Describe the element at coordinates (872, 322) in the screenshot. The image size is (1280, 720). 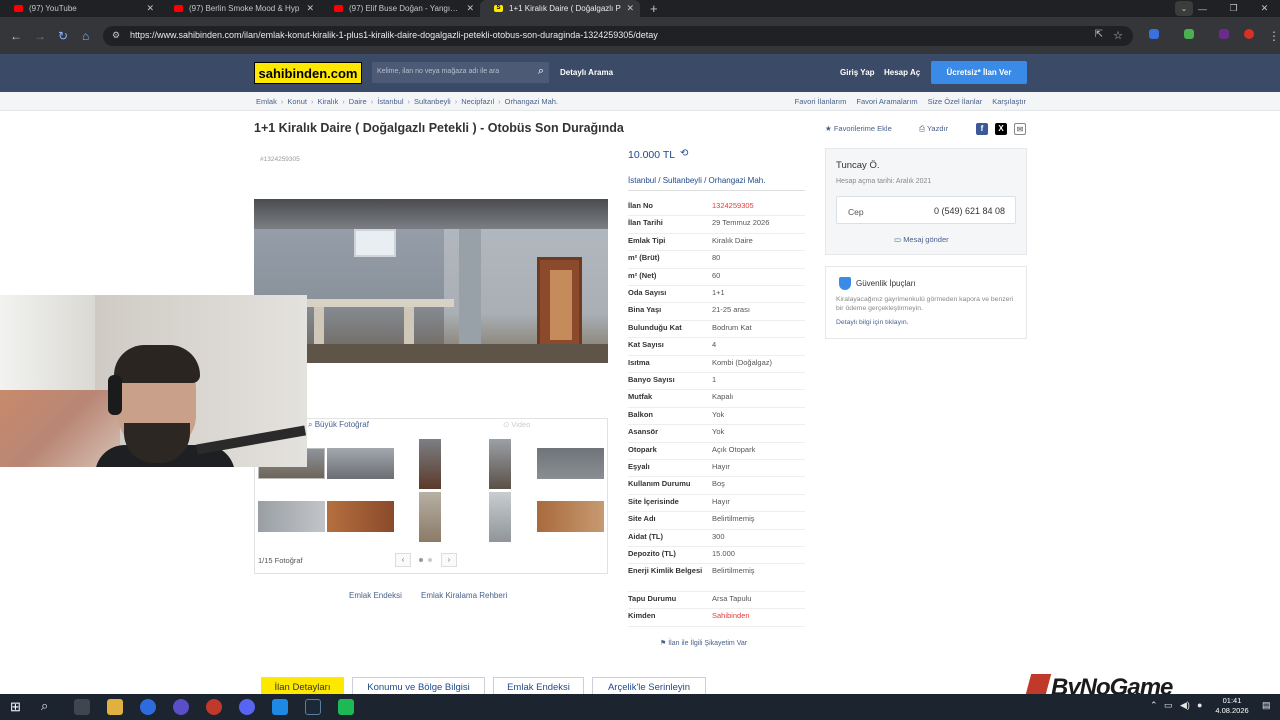
I see `safety-more-link: Detaylı bilgi için tıklayın.` at that location.